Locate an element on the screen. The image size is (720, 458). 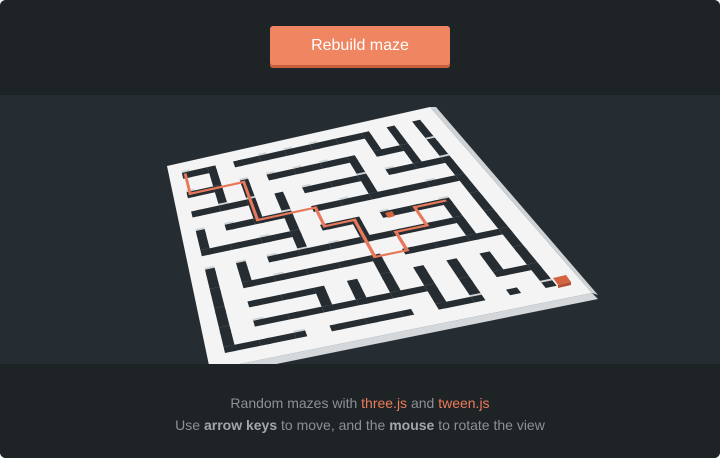
credits-prefix: Random mazes with is located at coordinates (294, 403).